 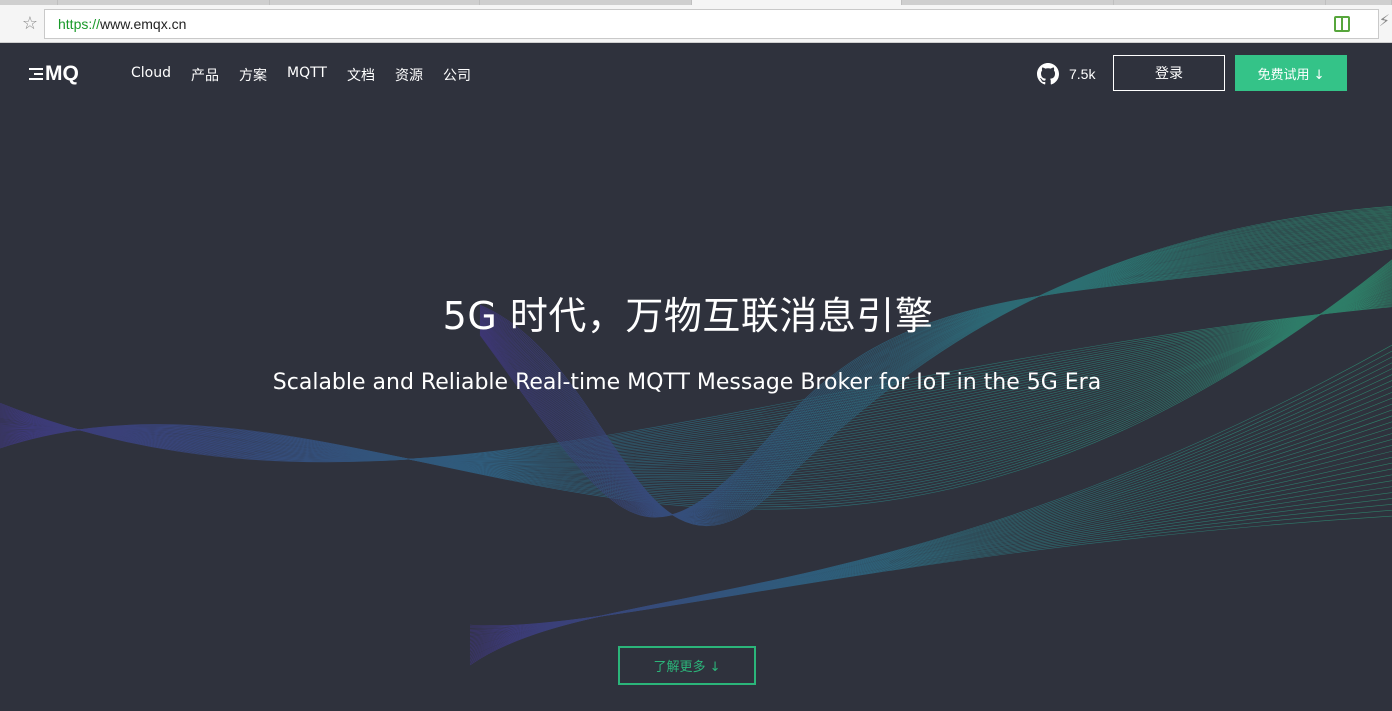 I want to click on github-link: 7.5k, so click(x=1066, y=74).